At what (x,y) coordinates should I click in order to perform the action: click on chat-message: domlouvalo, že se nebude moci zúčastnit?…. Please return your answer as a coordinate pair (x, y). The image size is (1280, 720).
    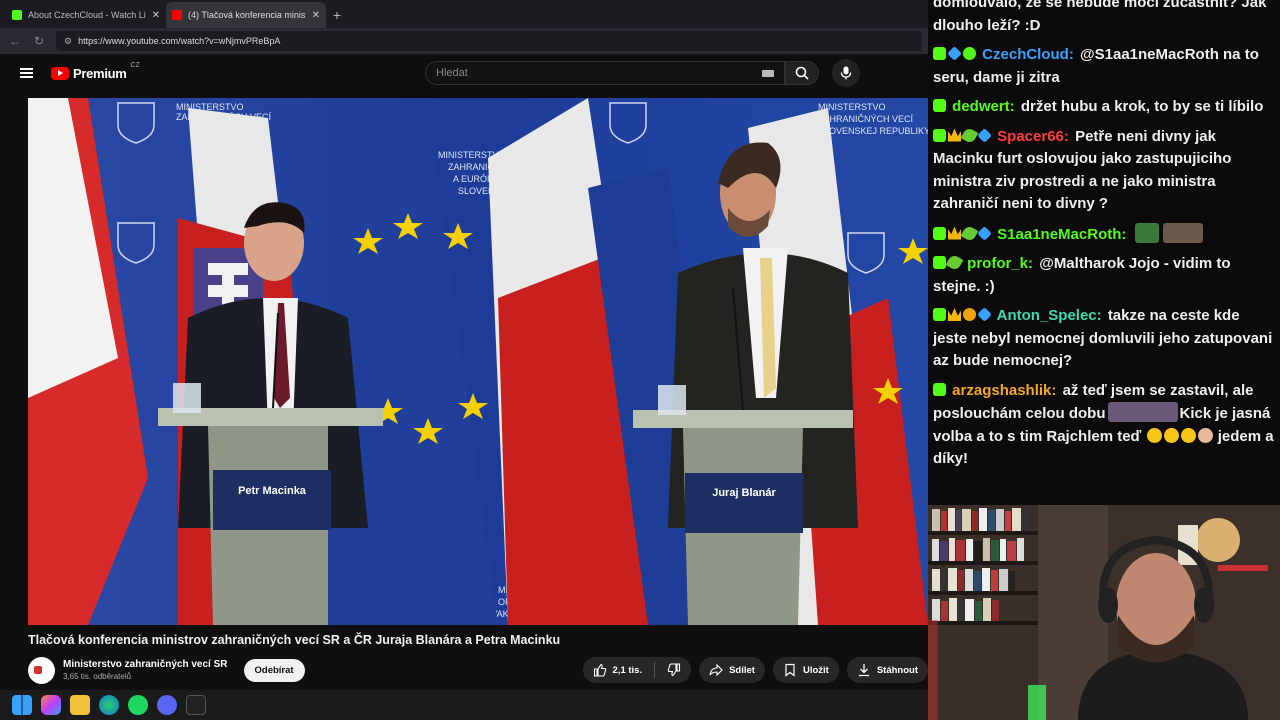
    Looking at the image, I should click on (1104, 18).